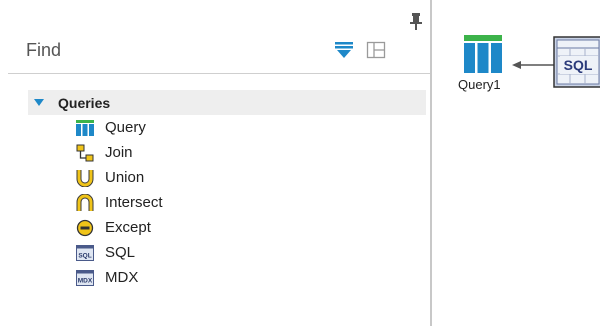  Describe the element at coordinates (227, 102) in the screenshot. I see `tree-root-queries: Queries` at that location.